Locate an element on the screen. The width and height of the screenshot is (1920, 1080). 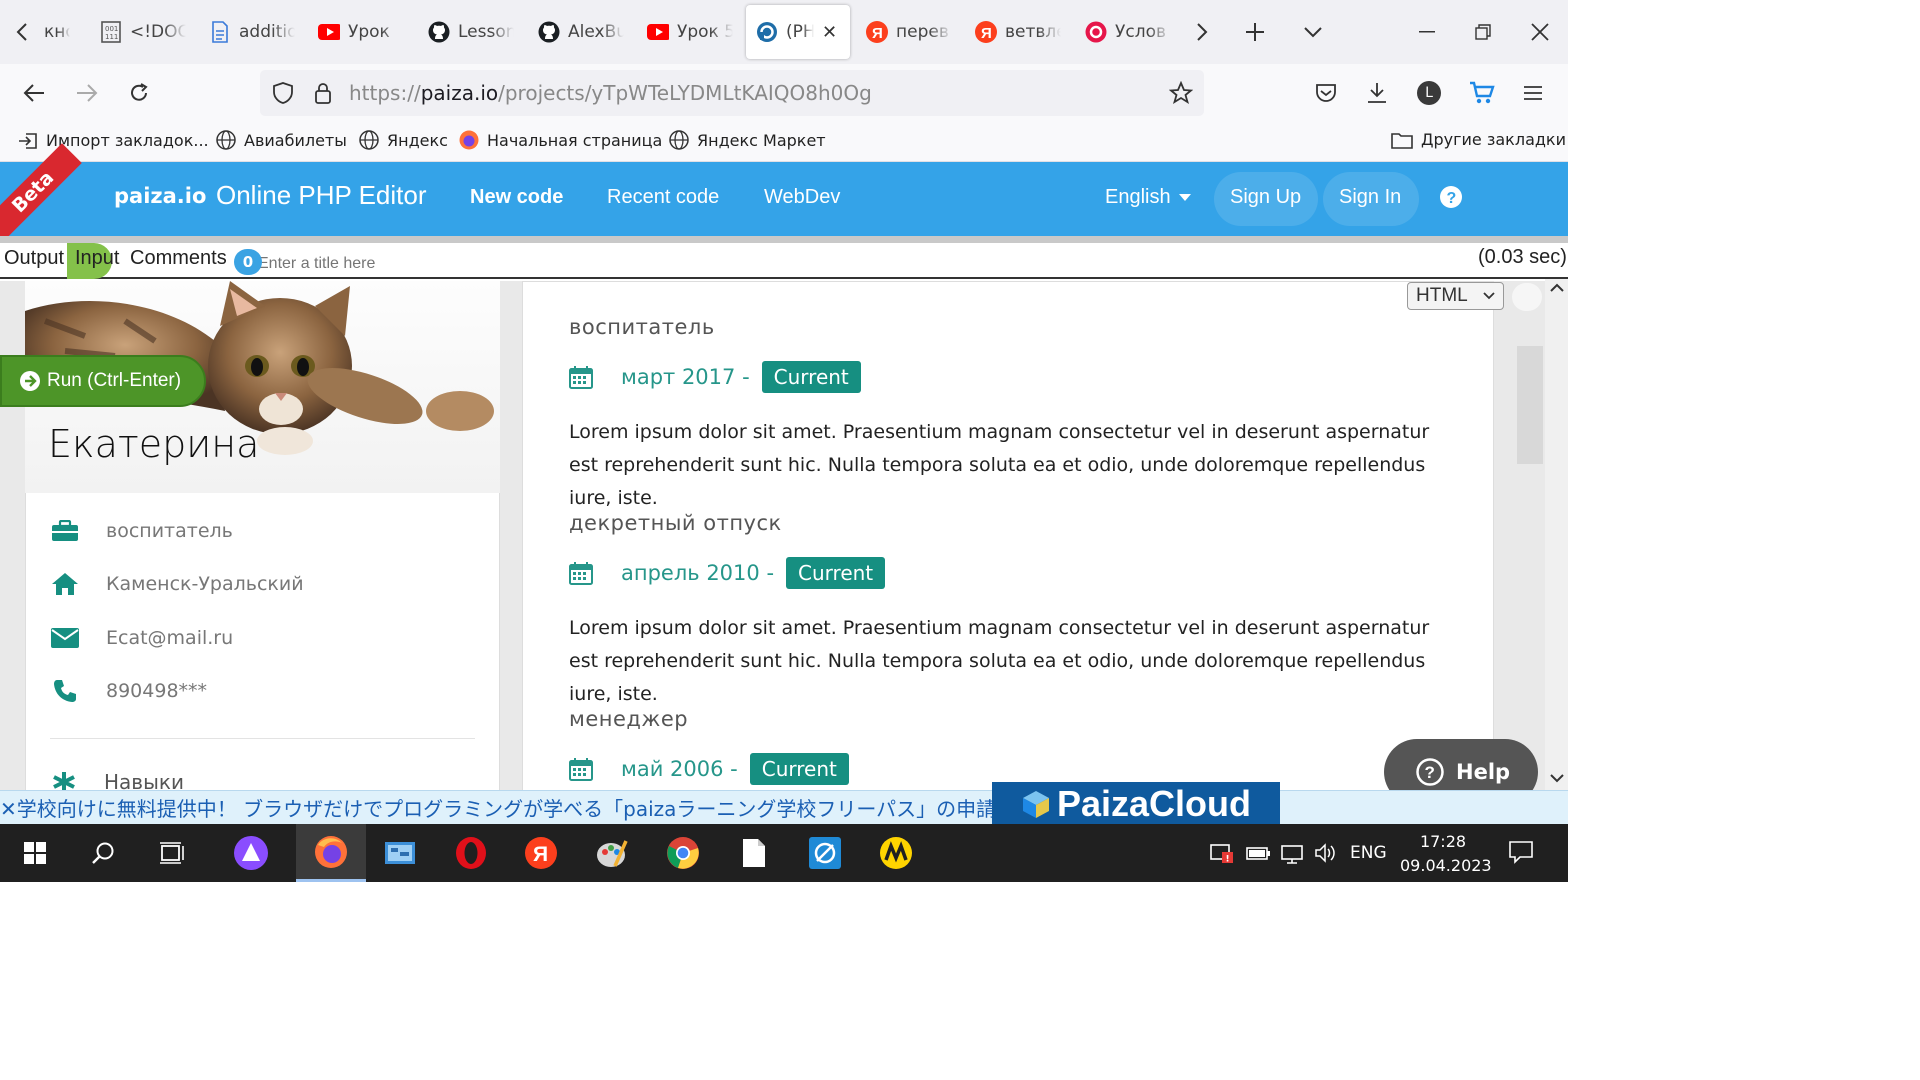
paint-icon is located at coordinates (612, 853).